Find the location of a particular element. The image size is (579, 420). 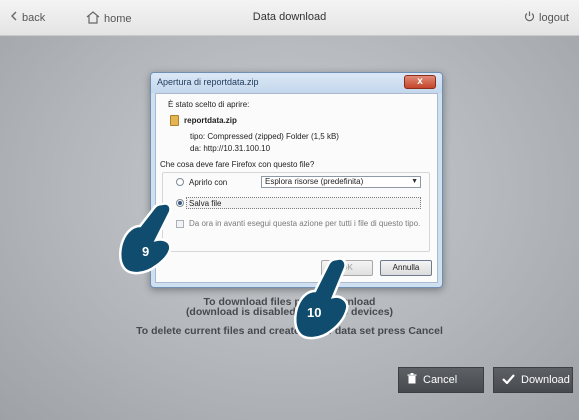

dialog-titlebar: Apertura di reportdata.zip x is located at coordinates (296, 83).